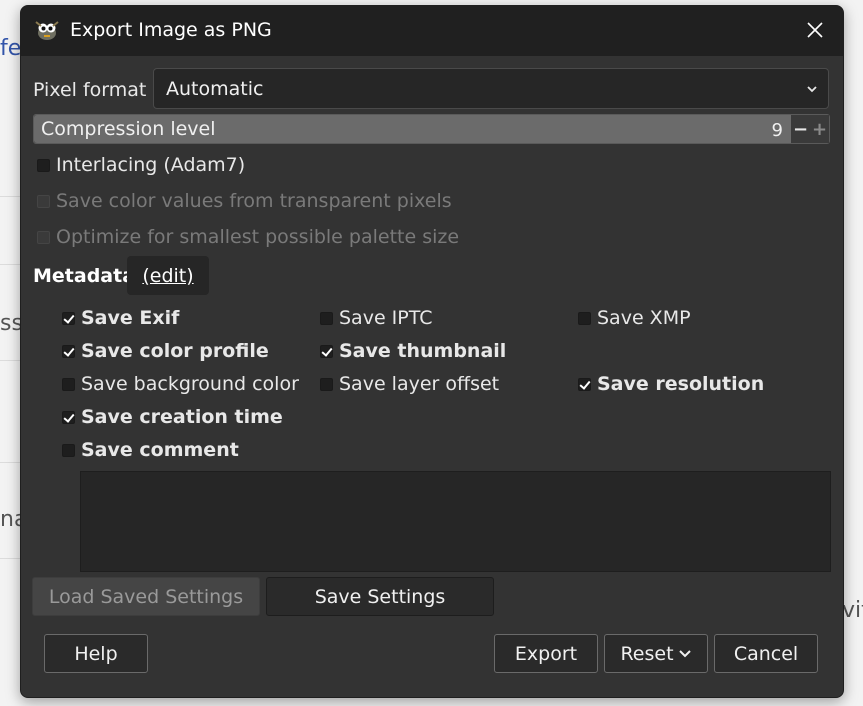 The height and width of the screenshot is (706, 863). I want to click on save-resolution-checkbox: Save resolution, so click(671, 384).